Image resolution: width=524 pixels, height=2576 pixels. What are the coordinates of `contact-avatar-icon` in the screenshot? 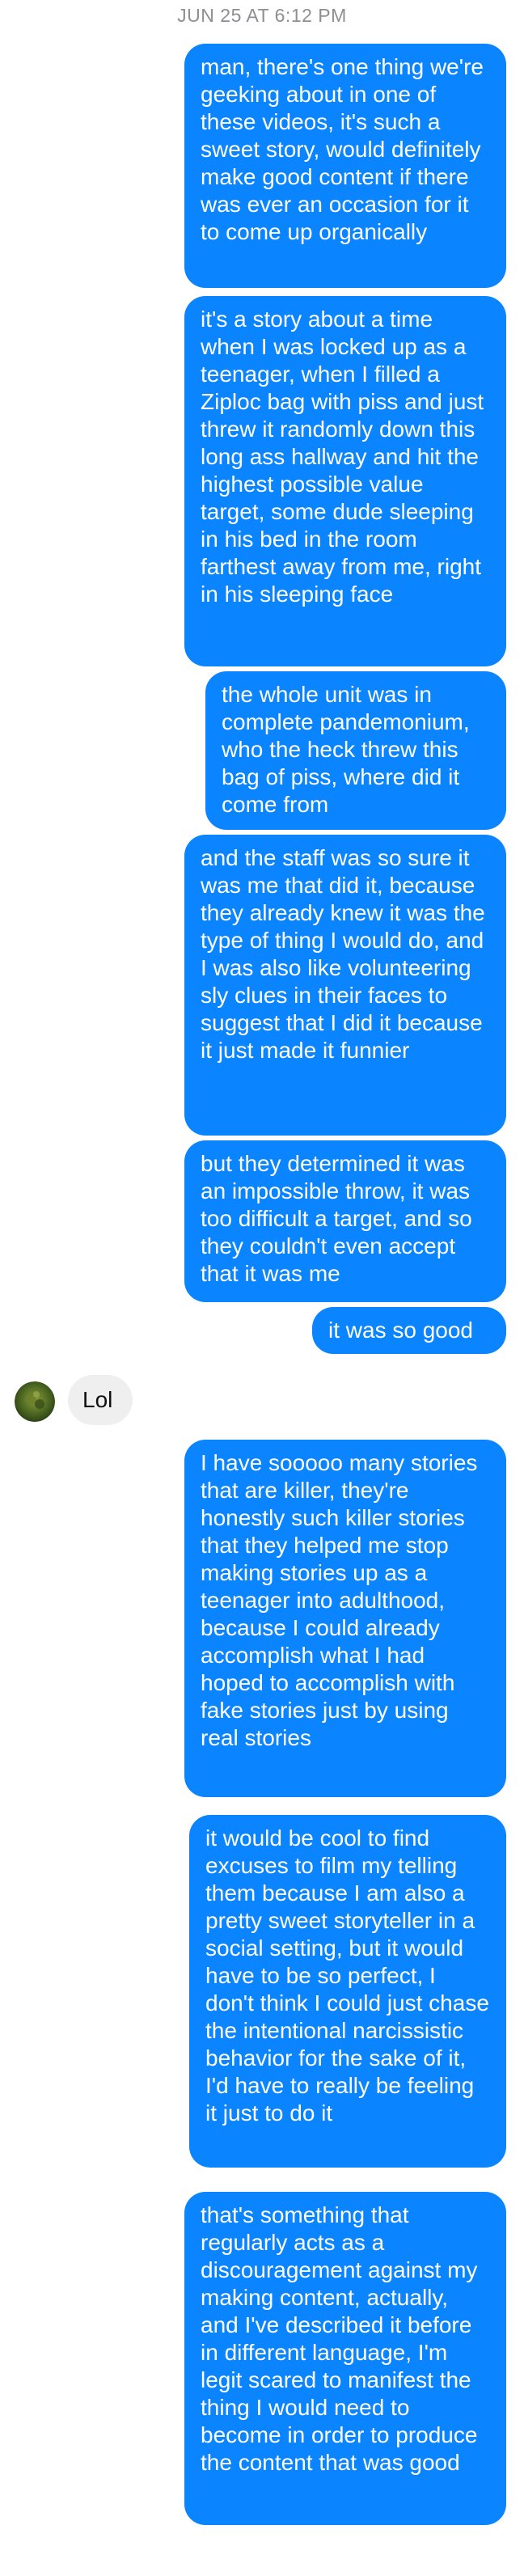 It's located at (35, 1402).